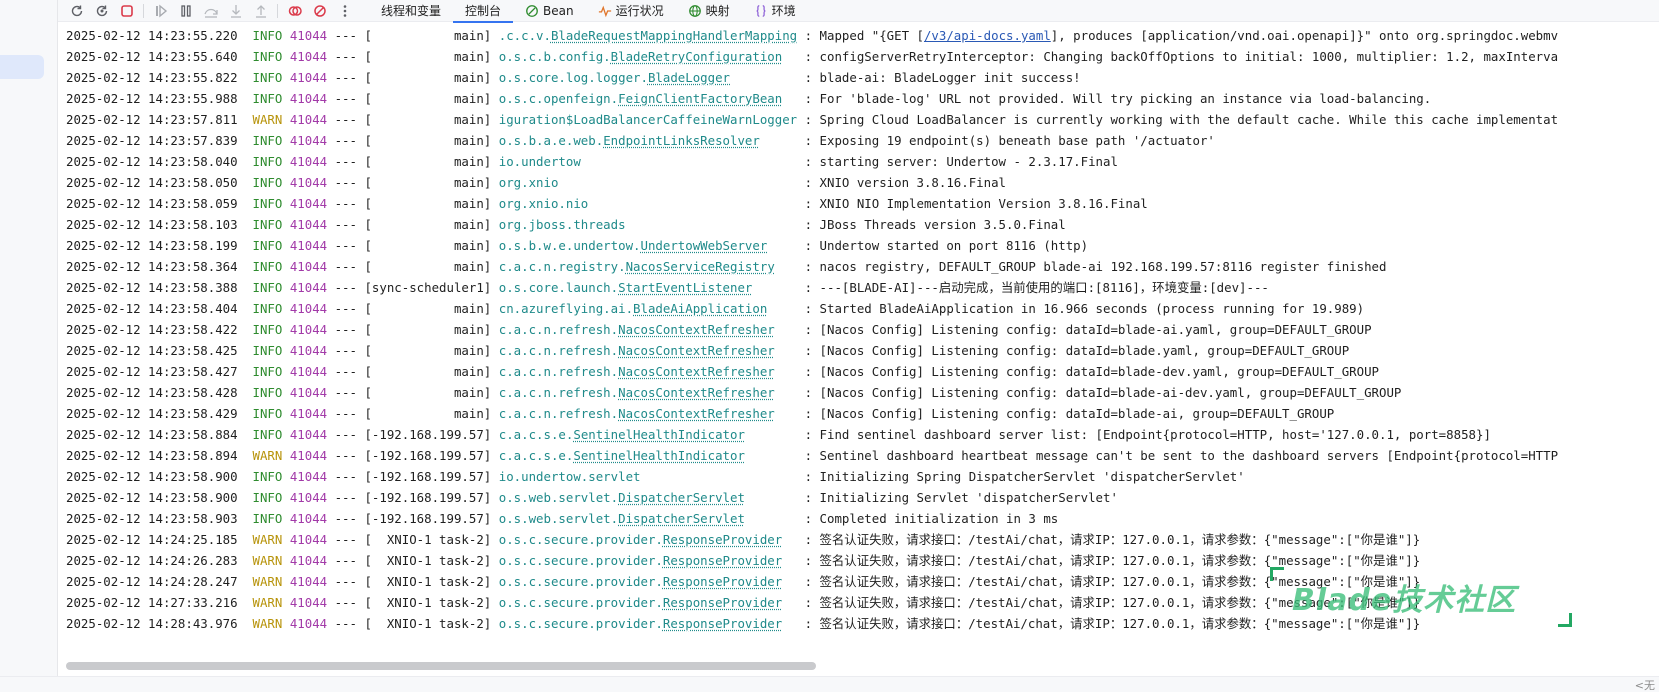 The height and width of the screenshot is (692, 1659). I want to click on debug-tabs: 线程和变量 控制台 Bean 运行状况 映射 环境, so click(588, 11).